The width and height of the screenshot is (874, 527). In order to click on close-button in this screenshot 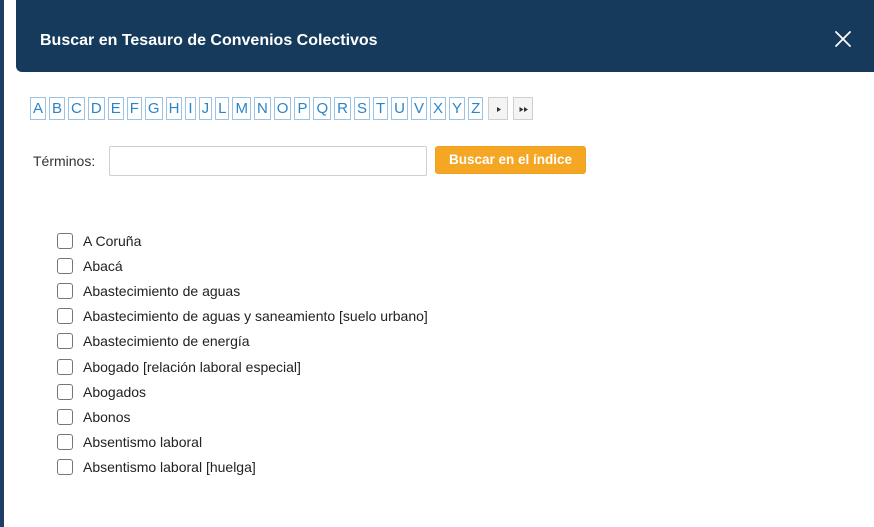, I will do `click(843, 39)`.